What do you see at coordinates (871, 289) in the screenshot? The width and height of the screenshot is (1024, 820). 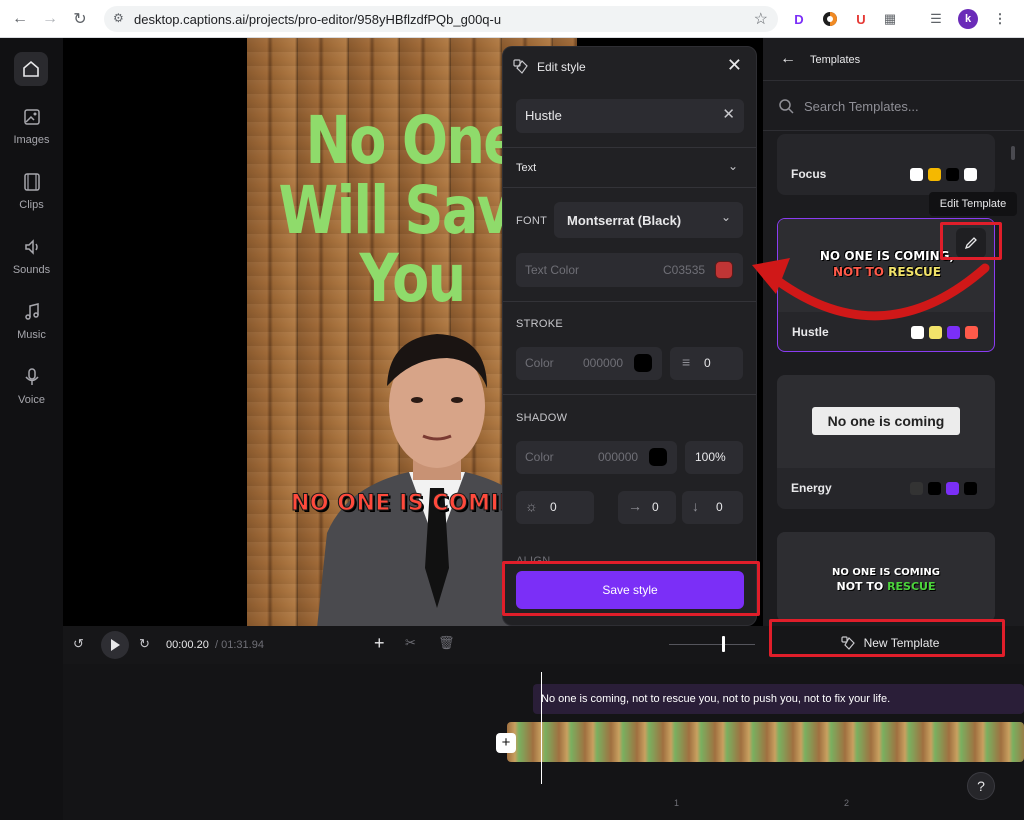 I see `annotation-arrow` at bounding box center [871, 289].